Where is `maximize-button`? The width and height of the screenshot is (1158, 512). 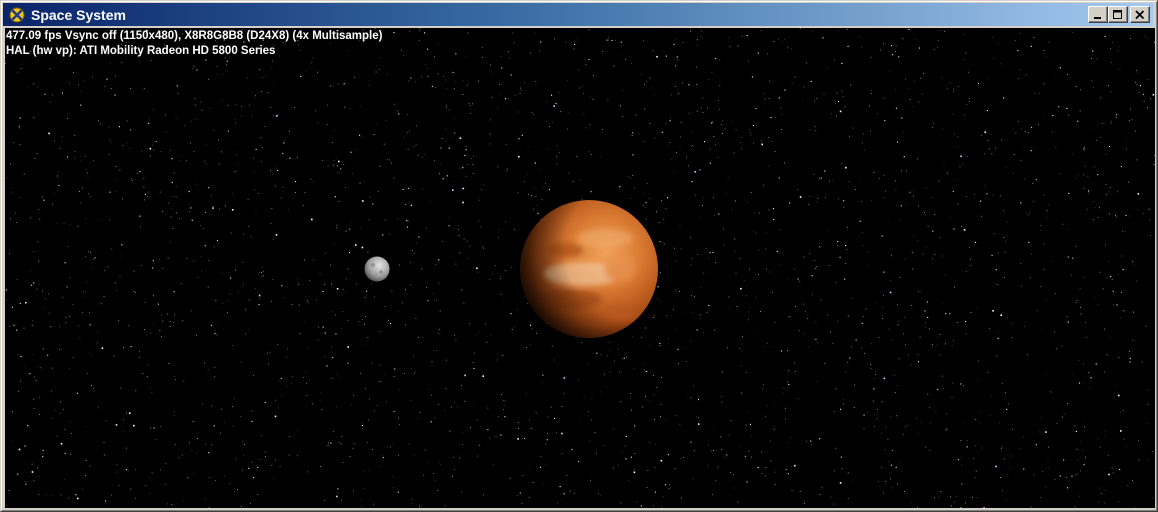 maximize-button is located at coordinates (1118, 14).